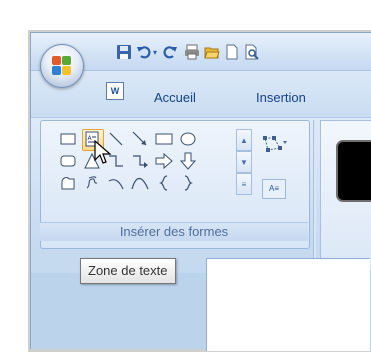 The width and height of the screenshot is (371, 354). I want to click on rectangle-outline-shape-icon, so click(164, 139).